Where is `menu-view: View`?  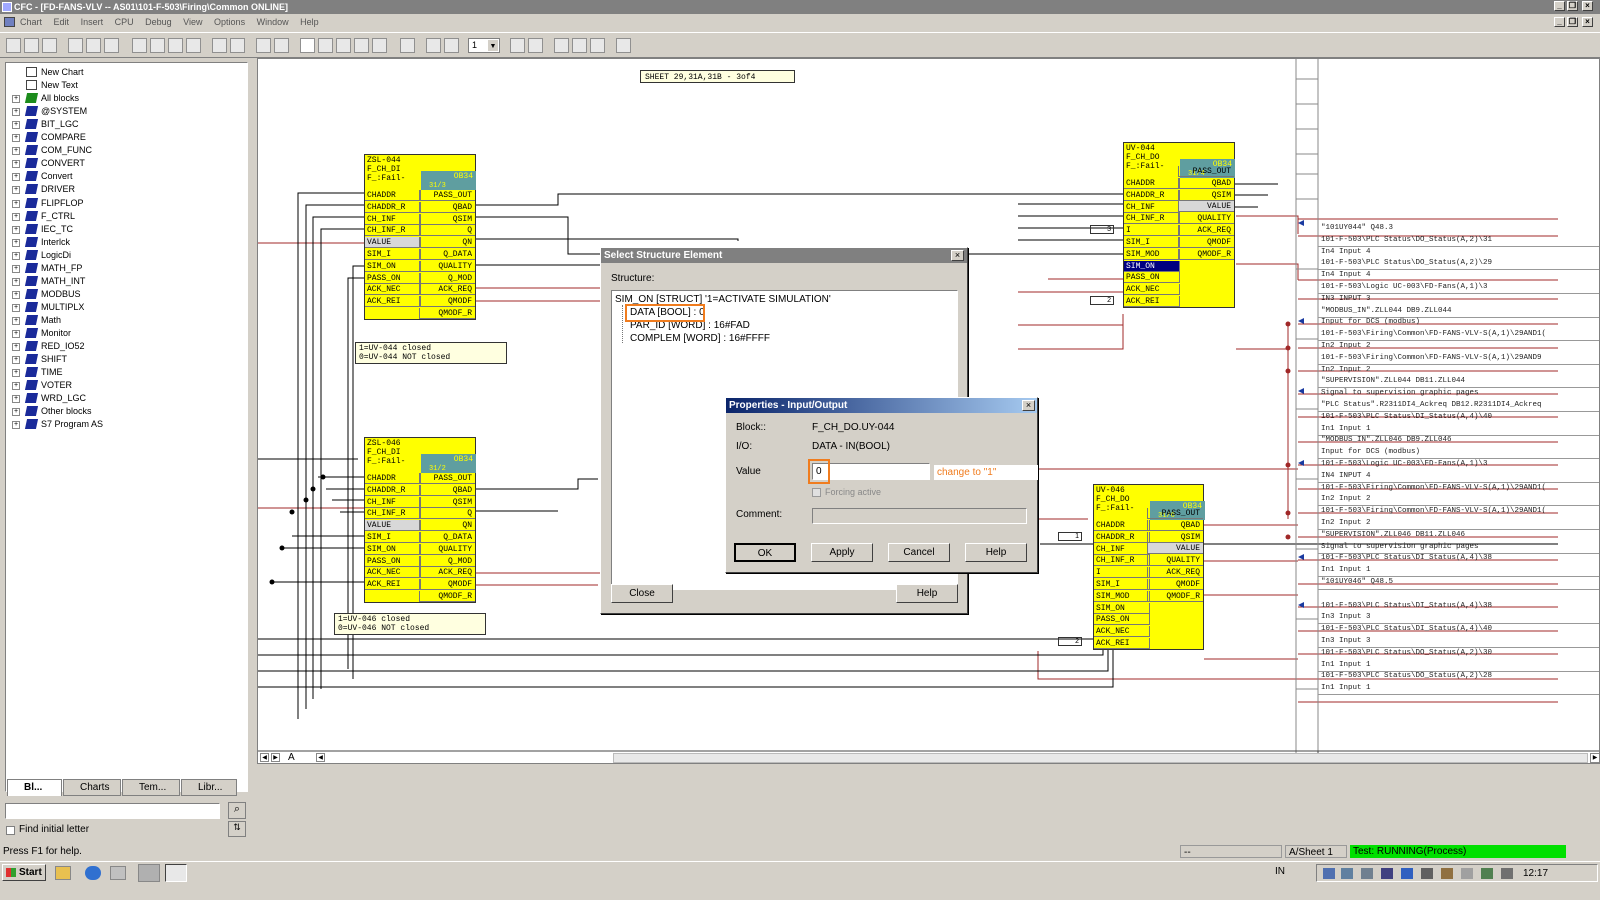 menu-view: View is located at coordinates (192, 22).